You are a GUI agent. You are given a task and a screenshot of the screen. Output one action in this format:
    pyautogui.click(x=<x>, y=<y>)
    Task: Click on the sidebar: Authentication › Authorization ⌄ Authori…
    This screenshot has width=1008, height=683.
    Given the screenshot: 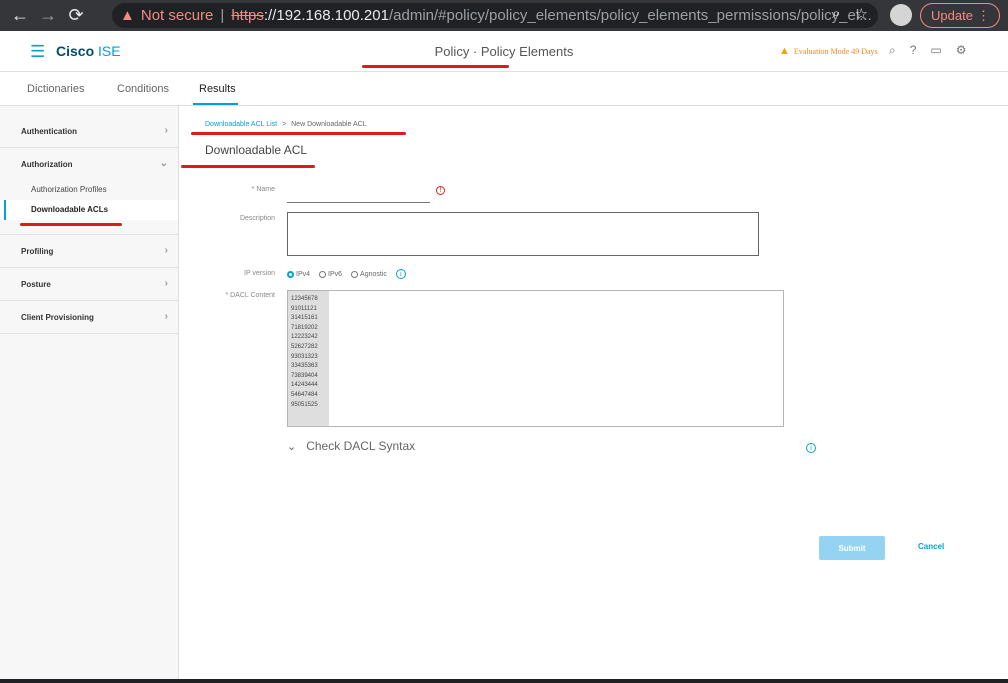 What is the action you would take?
    pyautogui.click(x=89, y=392)
    